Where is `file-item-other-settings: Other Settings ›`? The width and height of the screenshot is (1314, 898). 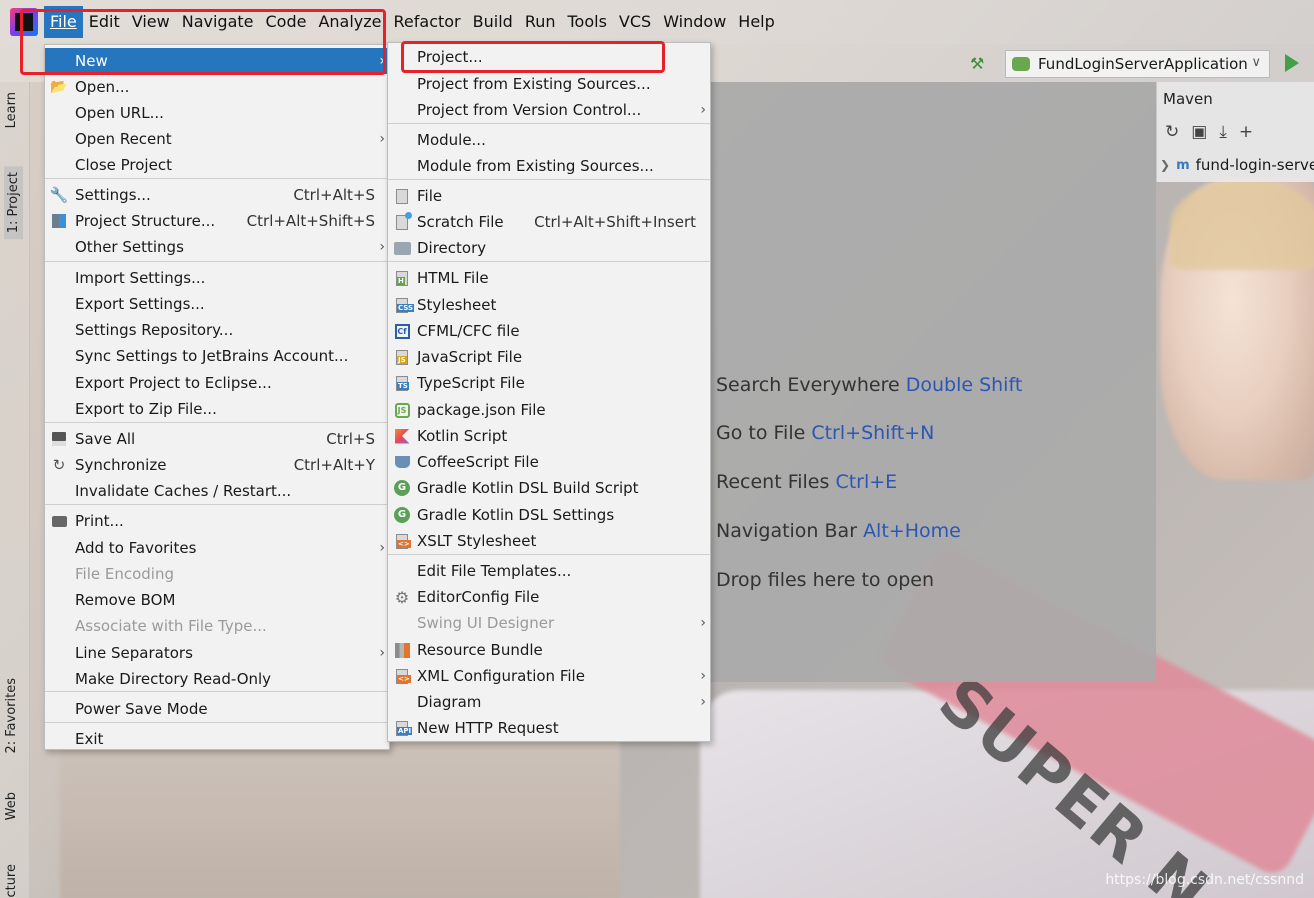 file-item-other-settings: Other Settings › is located at coordinates (217, 247).